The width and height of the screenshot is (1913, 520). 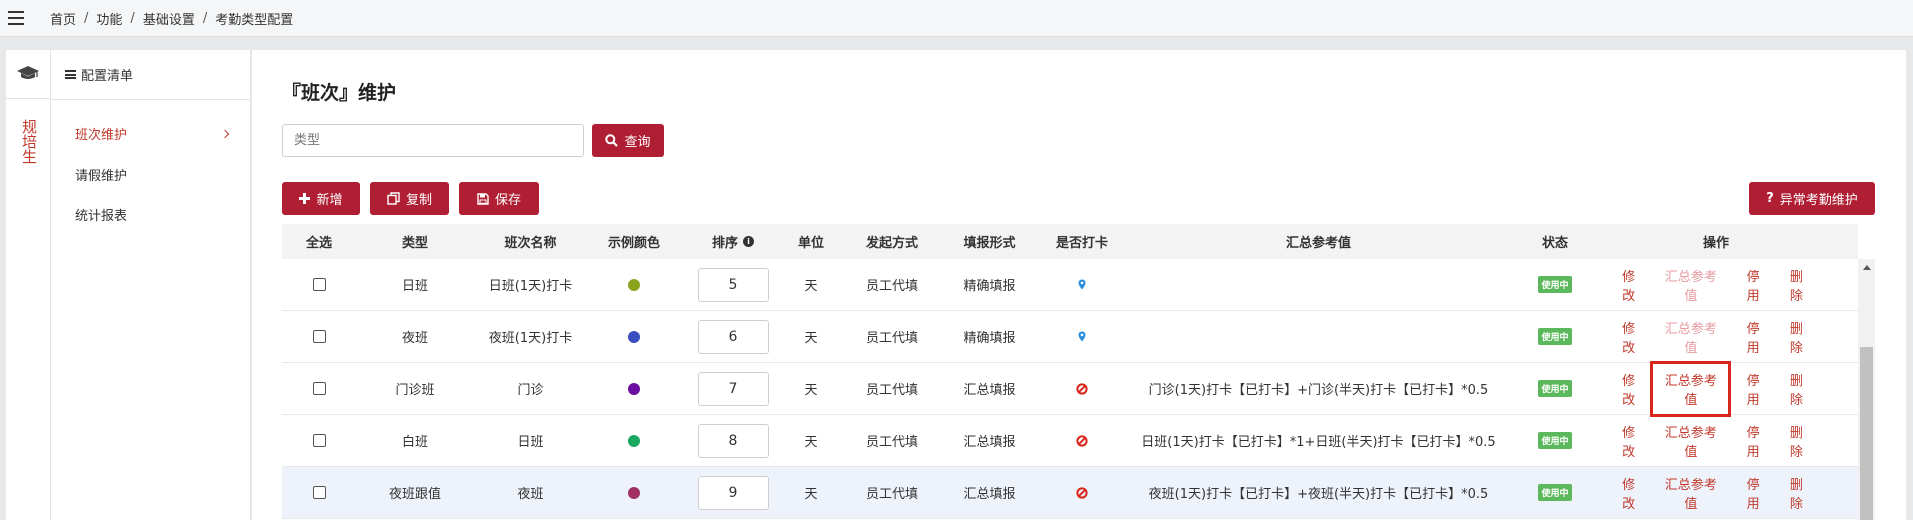 I want to click on list-icon, so click(x=70, y=74).